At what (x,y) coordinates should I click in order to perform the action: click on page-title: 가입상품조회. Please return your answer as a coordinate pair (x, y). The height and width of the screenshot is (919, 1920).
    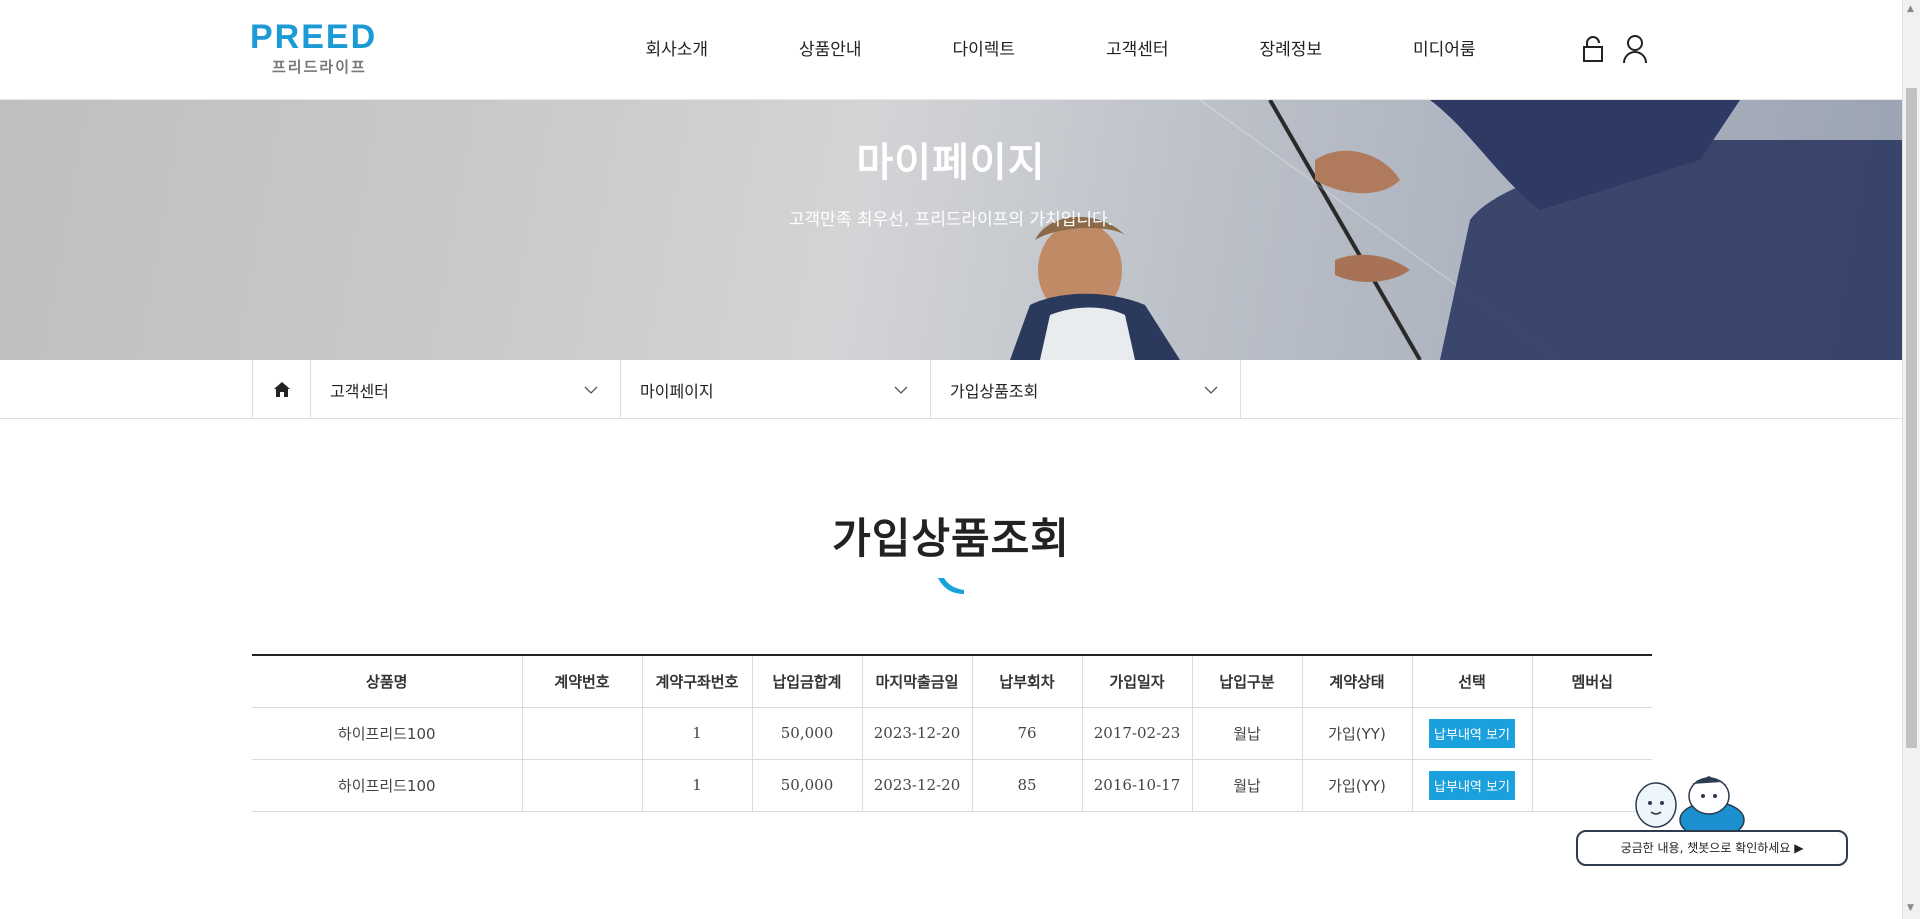
    Looking at the image, I should click on (951, 538).